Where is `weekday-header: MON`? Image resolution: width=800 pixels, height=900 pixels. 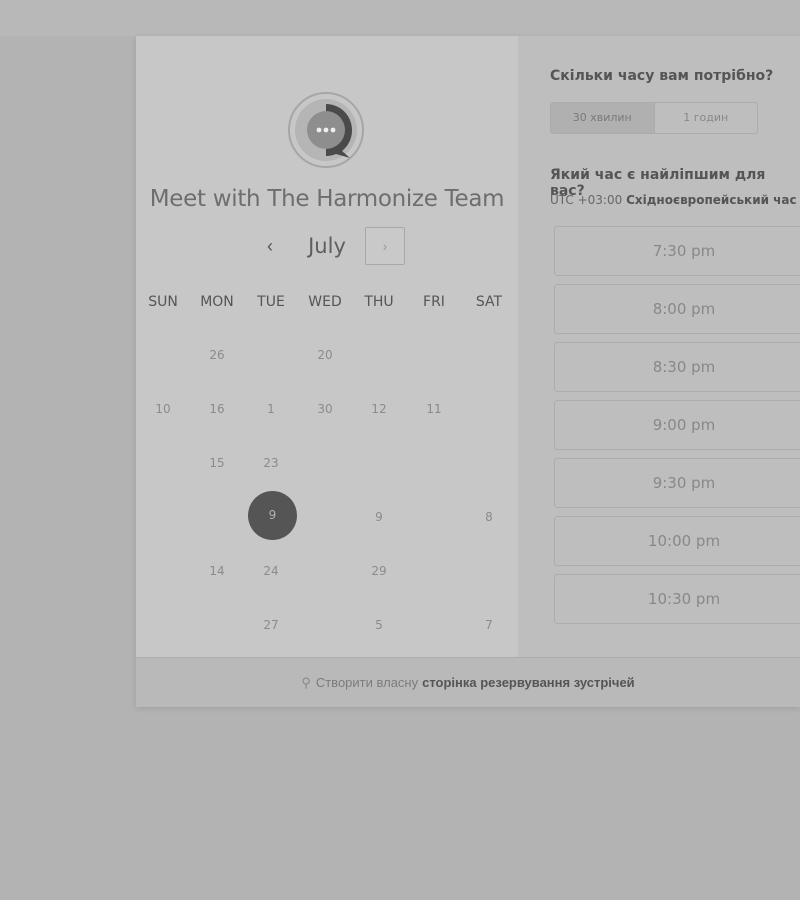 weekday-header: MON is located at coordinates (217, 302).